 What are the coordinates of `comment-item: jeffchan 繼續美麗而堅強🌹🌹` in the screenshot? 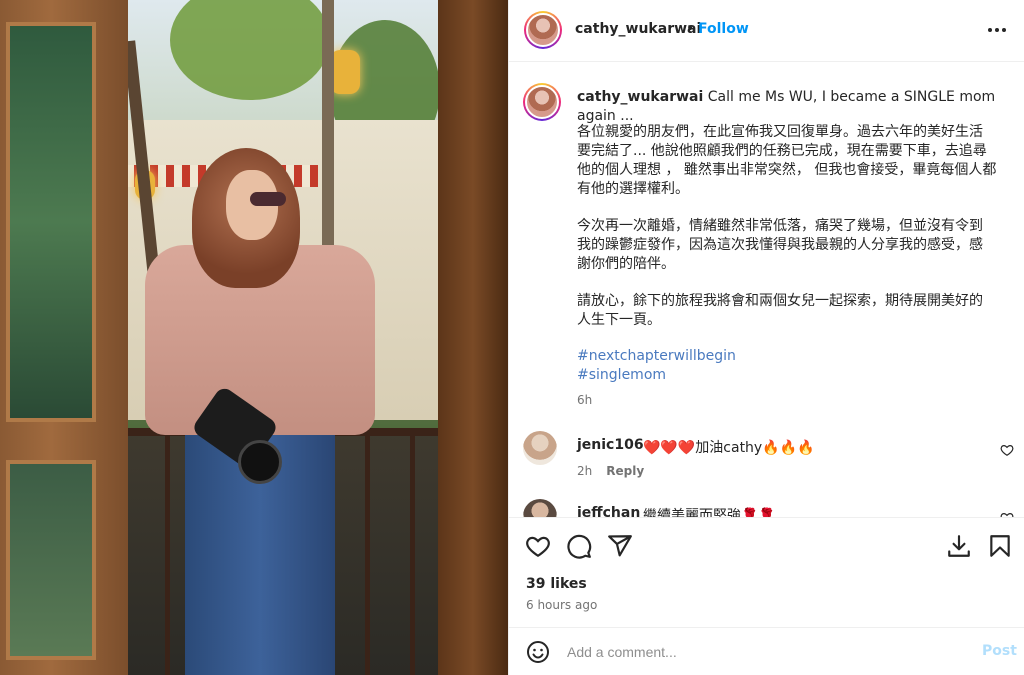 It's located at (768, 508).